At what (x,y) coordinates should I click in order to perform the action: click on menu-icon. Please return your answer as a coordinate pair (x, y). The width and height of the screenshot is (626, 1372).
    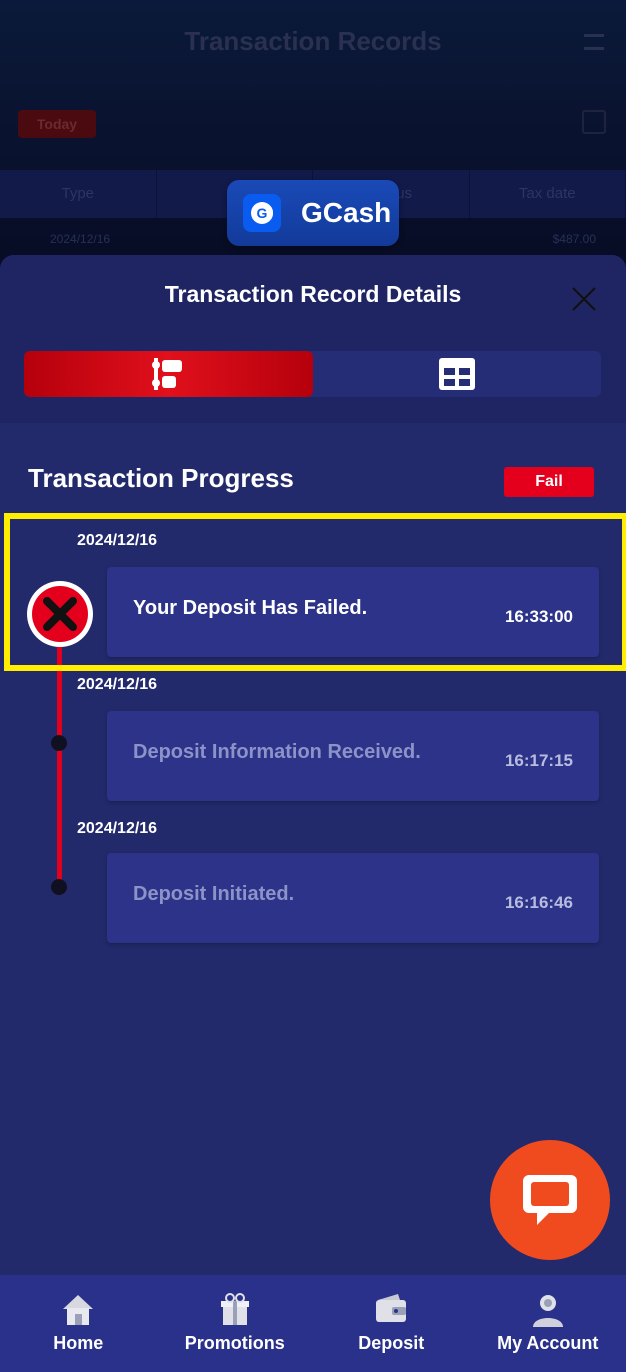
    Looking at the image, I should click on (594, 42).